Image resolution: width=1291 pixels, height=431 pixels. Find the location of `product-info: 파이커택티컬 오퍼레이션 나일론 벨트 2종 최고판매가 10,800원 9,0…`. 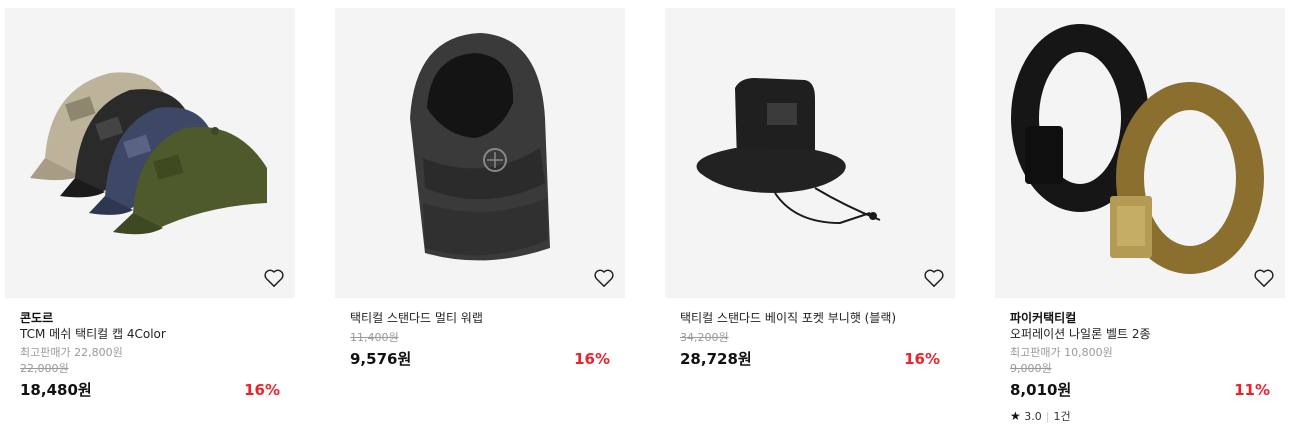

product-info: 파이커택티컬 오퍼레이션 나일론 벨트 2종 최고판매가 10,800원 9,0… is located at coordinates (1140, 361).